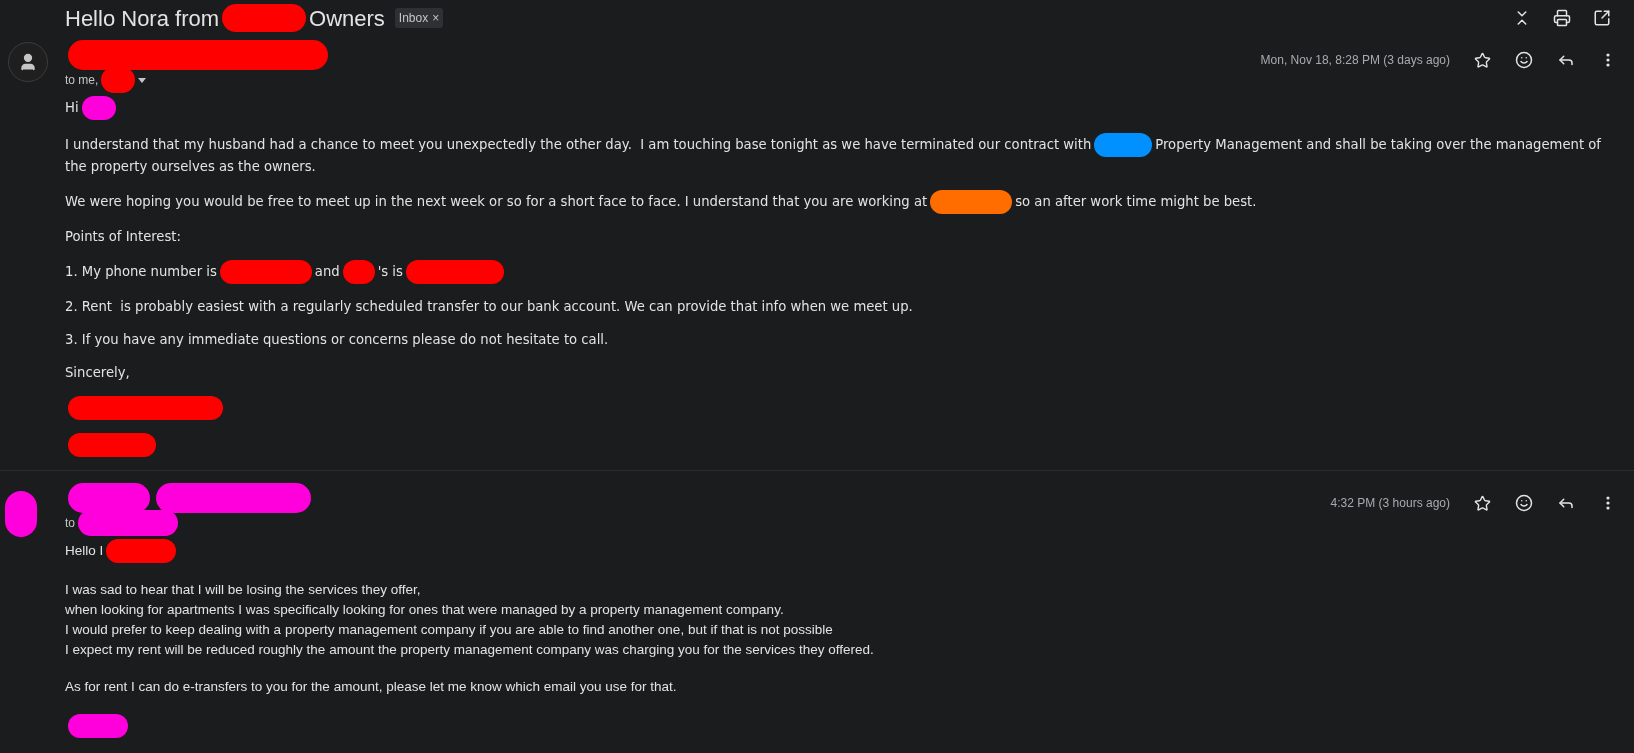 Image resolution: width=1634 pixels, height=753 pixels. I want to click on body-text: Hello I, so click(84, 551).